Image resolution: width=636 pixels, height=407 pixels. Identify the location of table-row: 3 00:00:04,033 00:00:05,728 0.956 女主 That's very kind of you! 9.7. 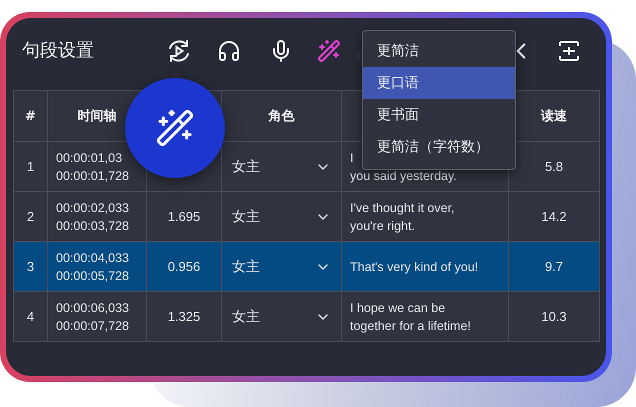
(307, 267).